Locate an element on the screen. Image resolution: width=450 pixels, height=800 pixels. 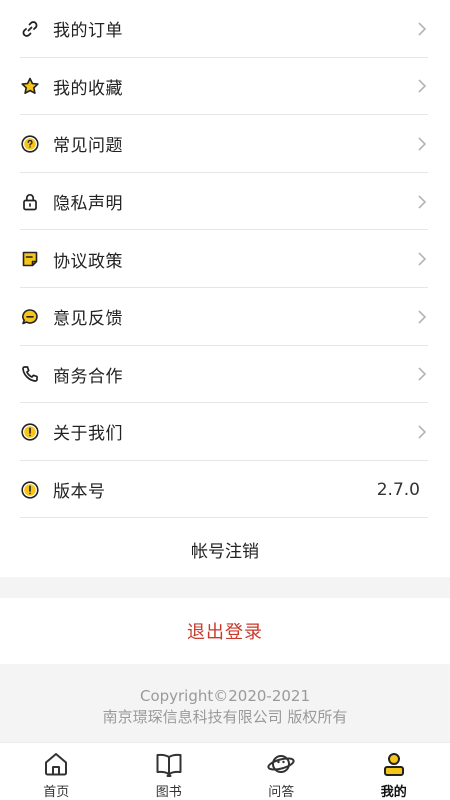
chat-bubble-icon is located at coordinates (30, 317).